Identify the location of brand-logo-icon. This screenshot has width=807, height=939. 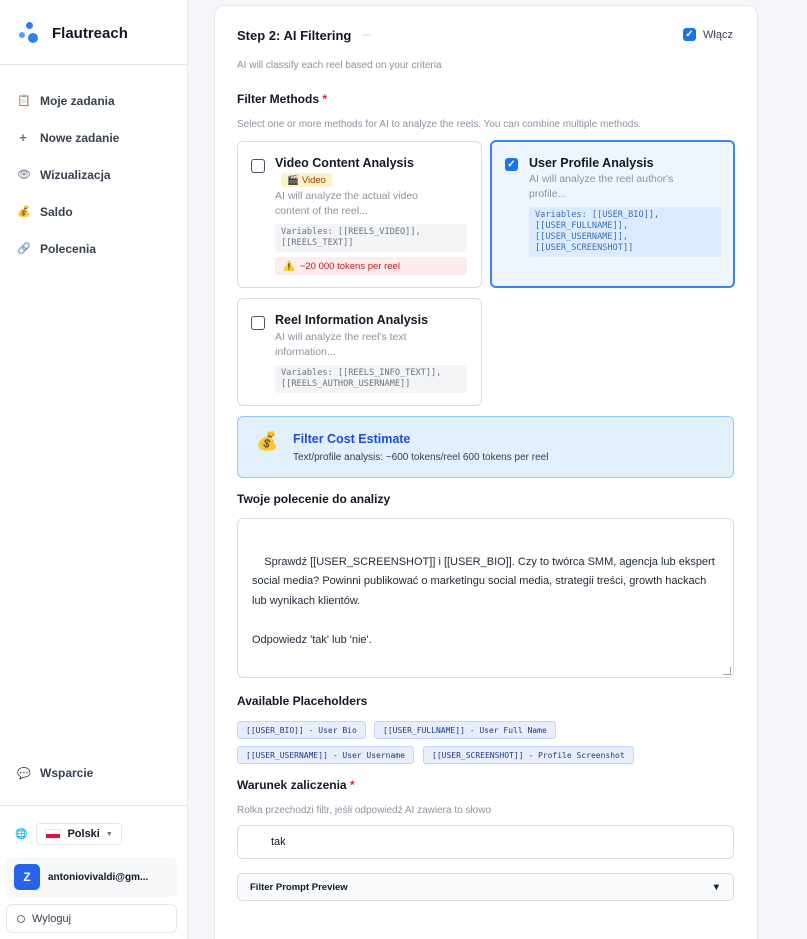
(29, 33).